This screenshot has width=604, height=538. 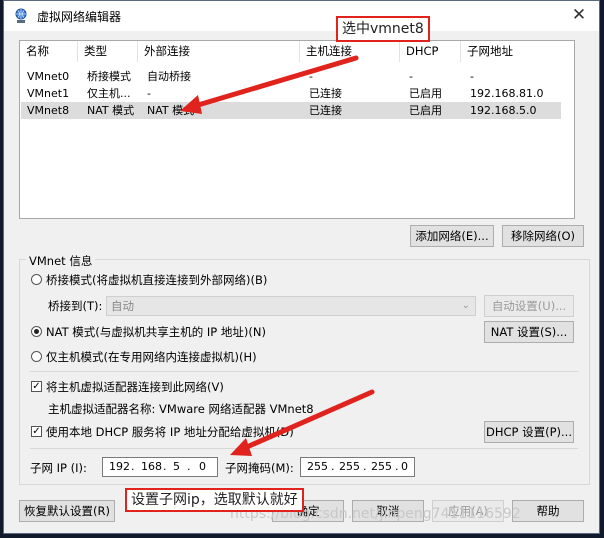 What do you see at coordinates (79, 17) in the screenshot?
I see `window-title: 虚拟网络编辑器` at bounding box center [79, 17].